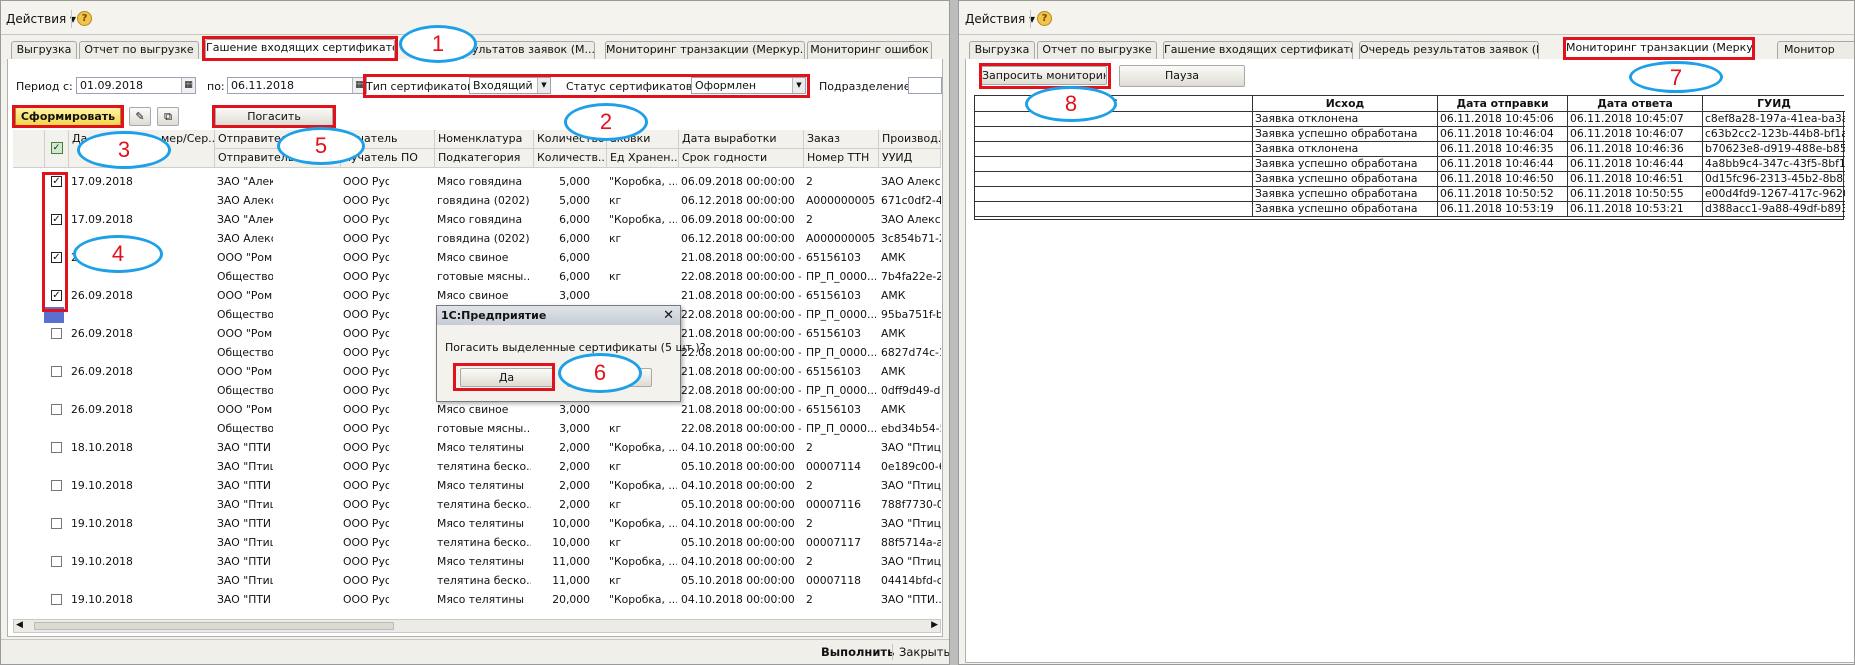 The height and width of the screenshot is (665, 1855). I want to click on row-selector, so click(54, 315).